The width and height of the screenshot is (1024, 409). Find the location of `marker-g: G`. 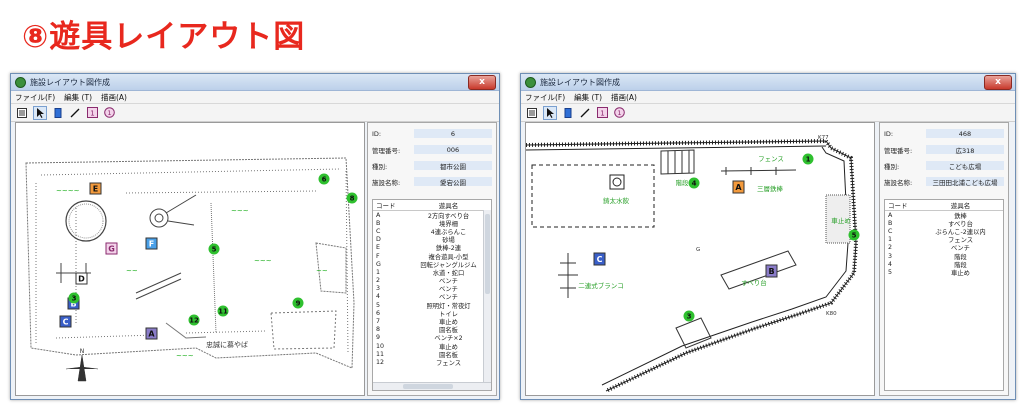

marker-g: G is located at coordinates (111, 248).